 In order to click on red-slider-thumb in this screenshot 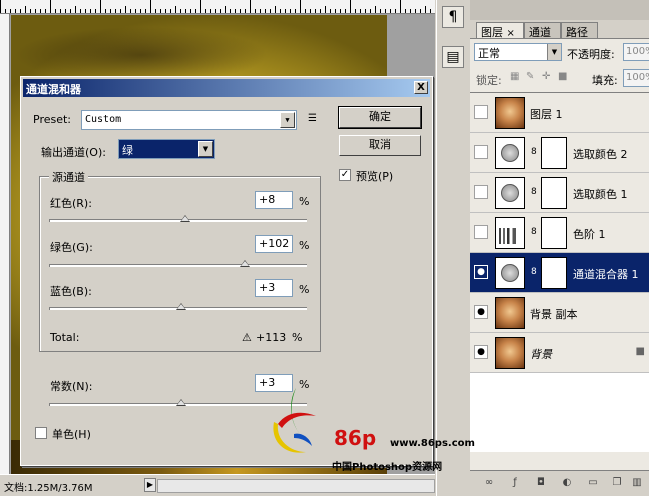, I will do `click(185, 218)`.